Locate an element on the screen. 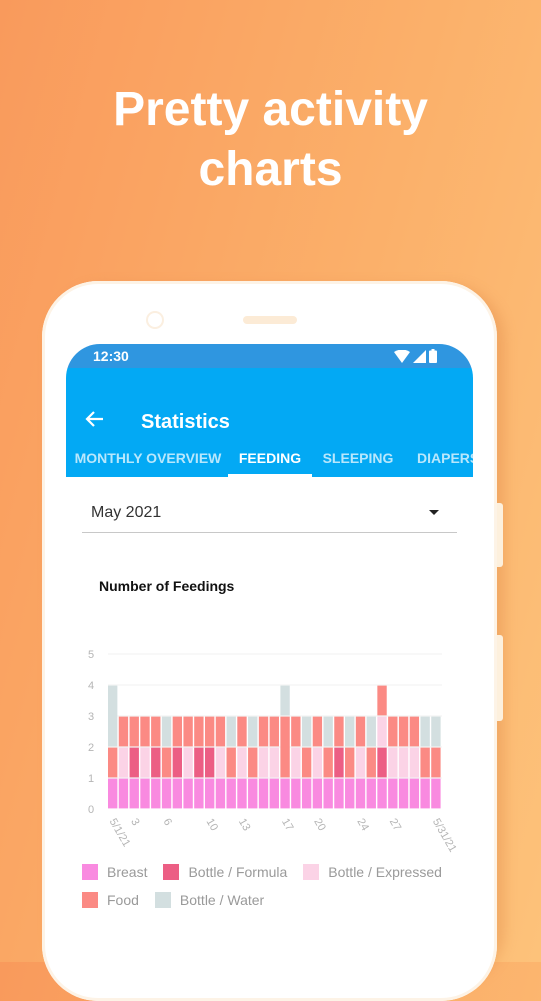  x-tick-label: 17 is located at coordinates (287, 825).